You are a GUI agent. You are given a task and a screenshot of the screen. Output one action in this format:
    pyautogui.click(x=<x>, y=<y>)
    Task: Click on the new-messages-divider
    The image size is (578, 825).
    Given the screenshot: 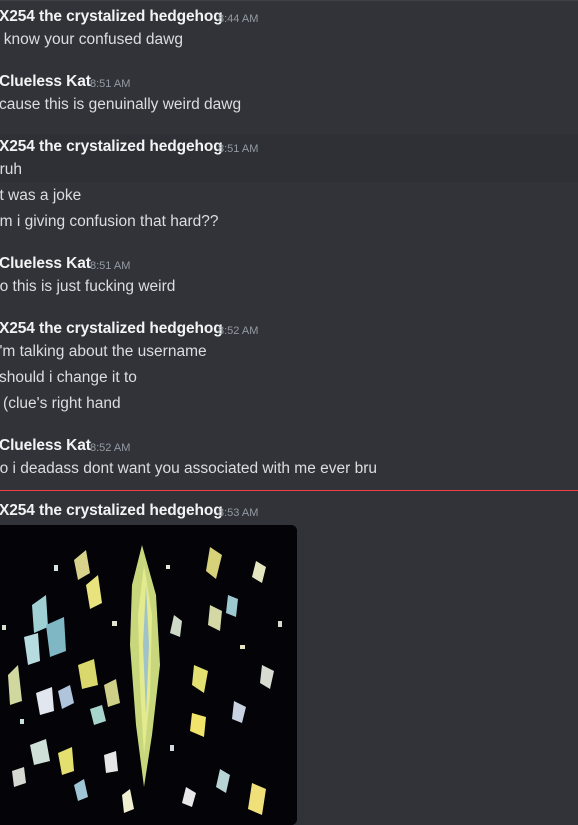 What is the action you would take?
    pyautogui.click(x=289, y=490)
    